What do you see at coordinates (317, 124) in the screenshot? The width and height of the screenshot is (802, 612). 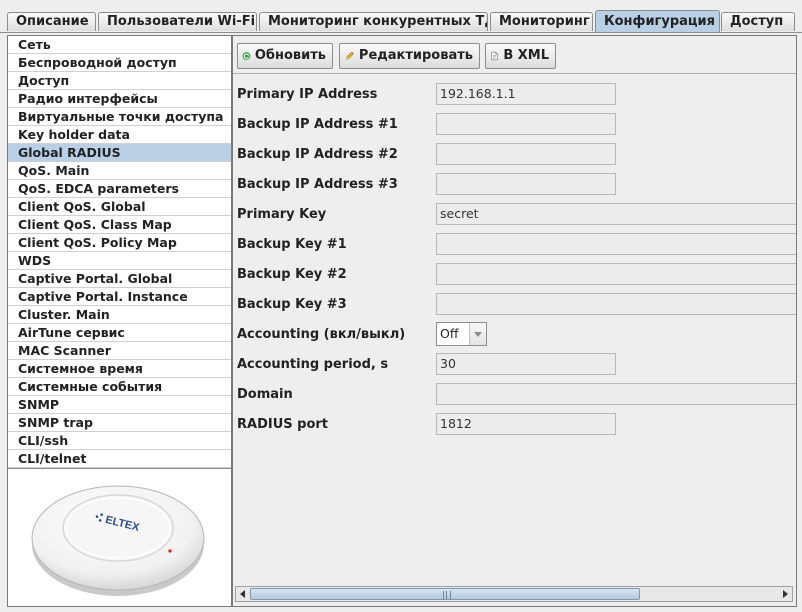 I see `backup-ip-1-label: Backup IP Address #1` at bounding box center [317, 124].